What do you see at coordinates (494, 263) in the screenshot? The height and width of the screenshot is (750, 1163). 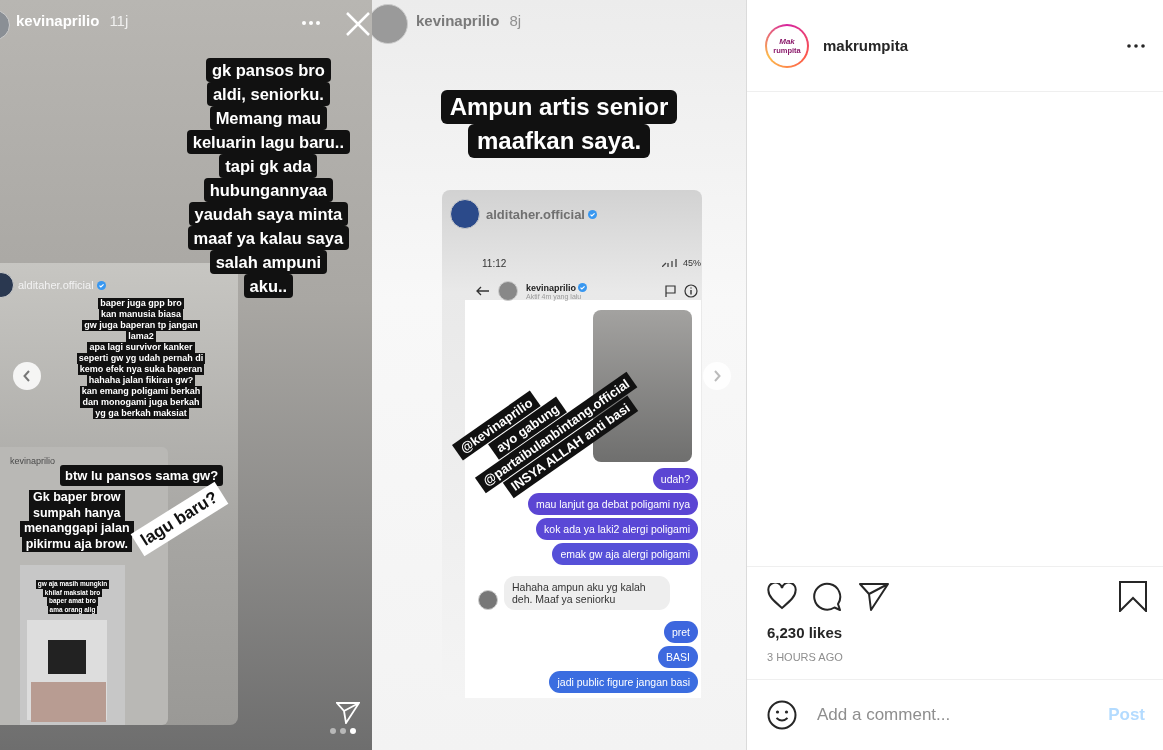 I see `status-time: 11:12` at bounding box center [494, 263].